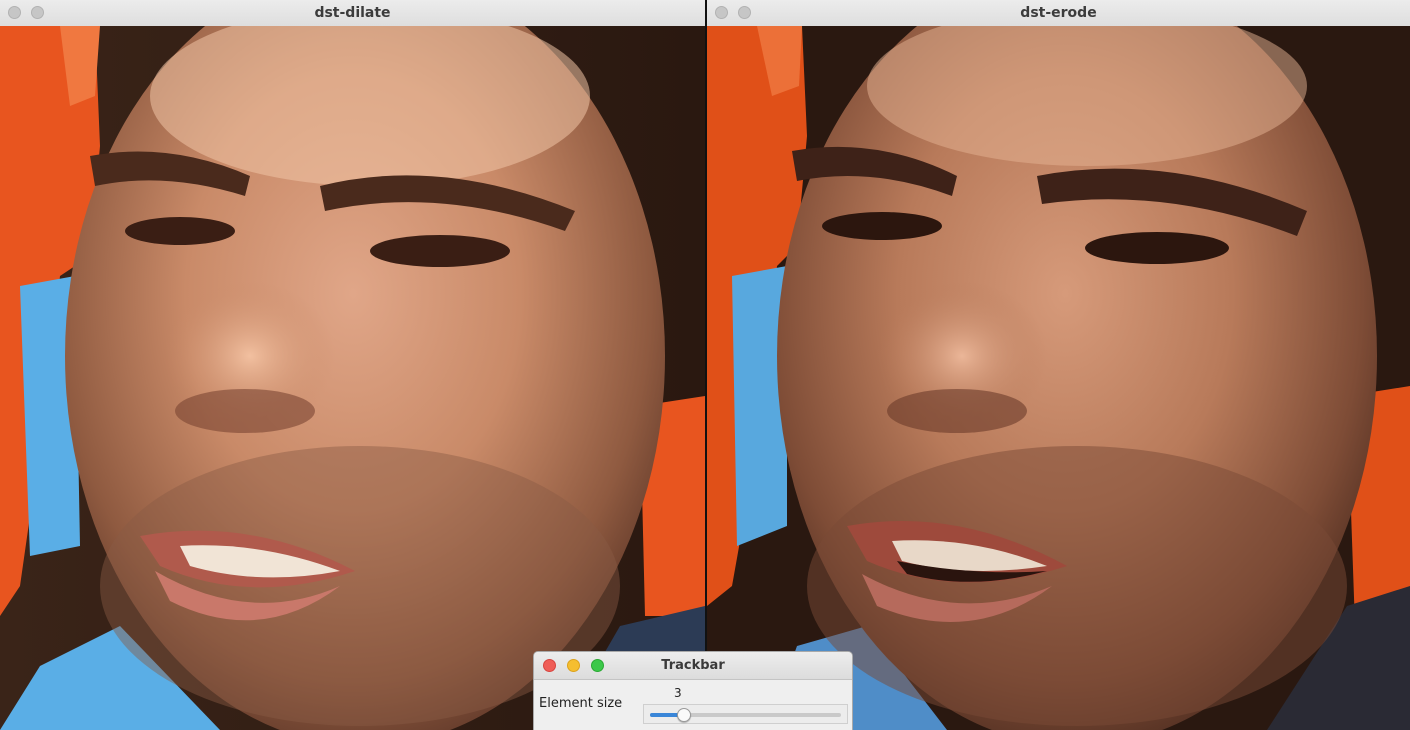 The image size is (1410, 730). I want to click on dst-erode-titlebar: dst-erode, so click(1058, 13).